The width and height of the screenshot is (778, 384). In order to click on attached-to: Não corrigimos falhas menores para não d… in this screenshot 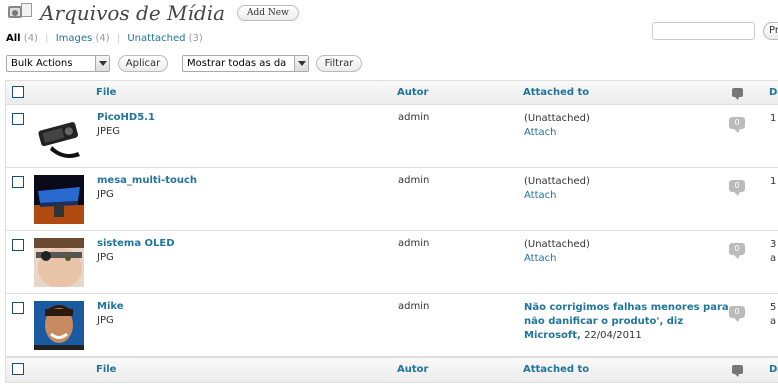, I will do `click(629, 322)`.